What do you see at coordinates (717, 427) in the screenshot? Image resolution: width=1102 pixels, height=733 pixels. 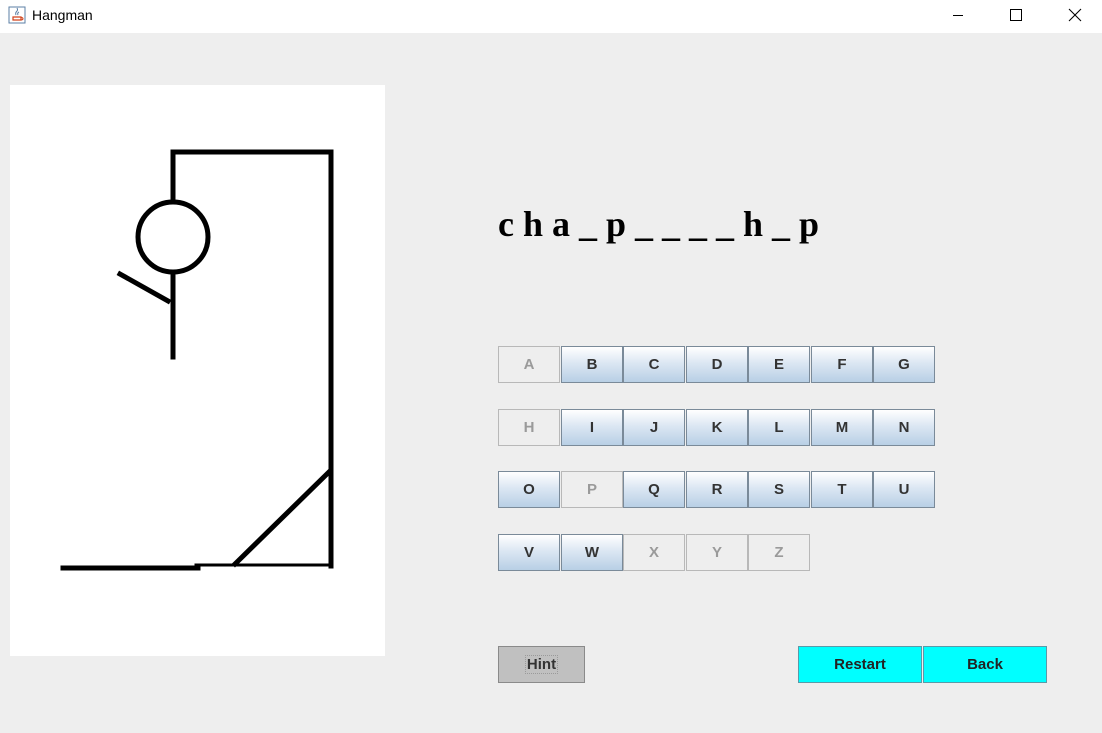 I see `letter-button-k: K` at bounding box center [717, 427].